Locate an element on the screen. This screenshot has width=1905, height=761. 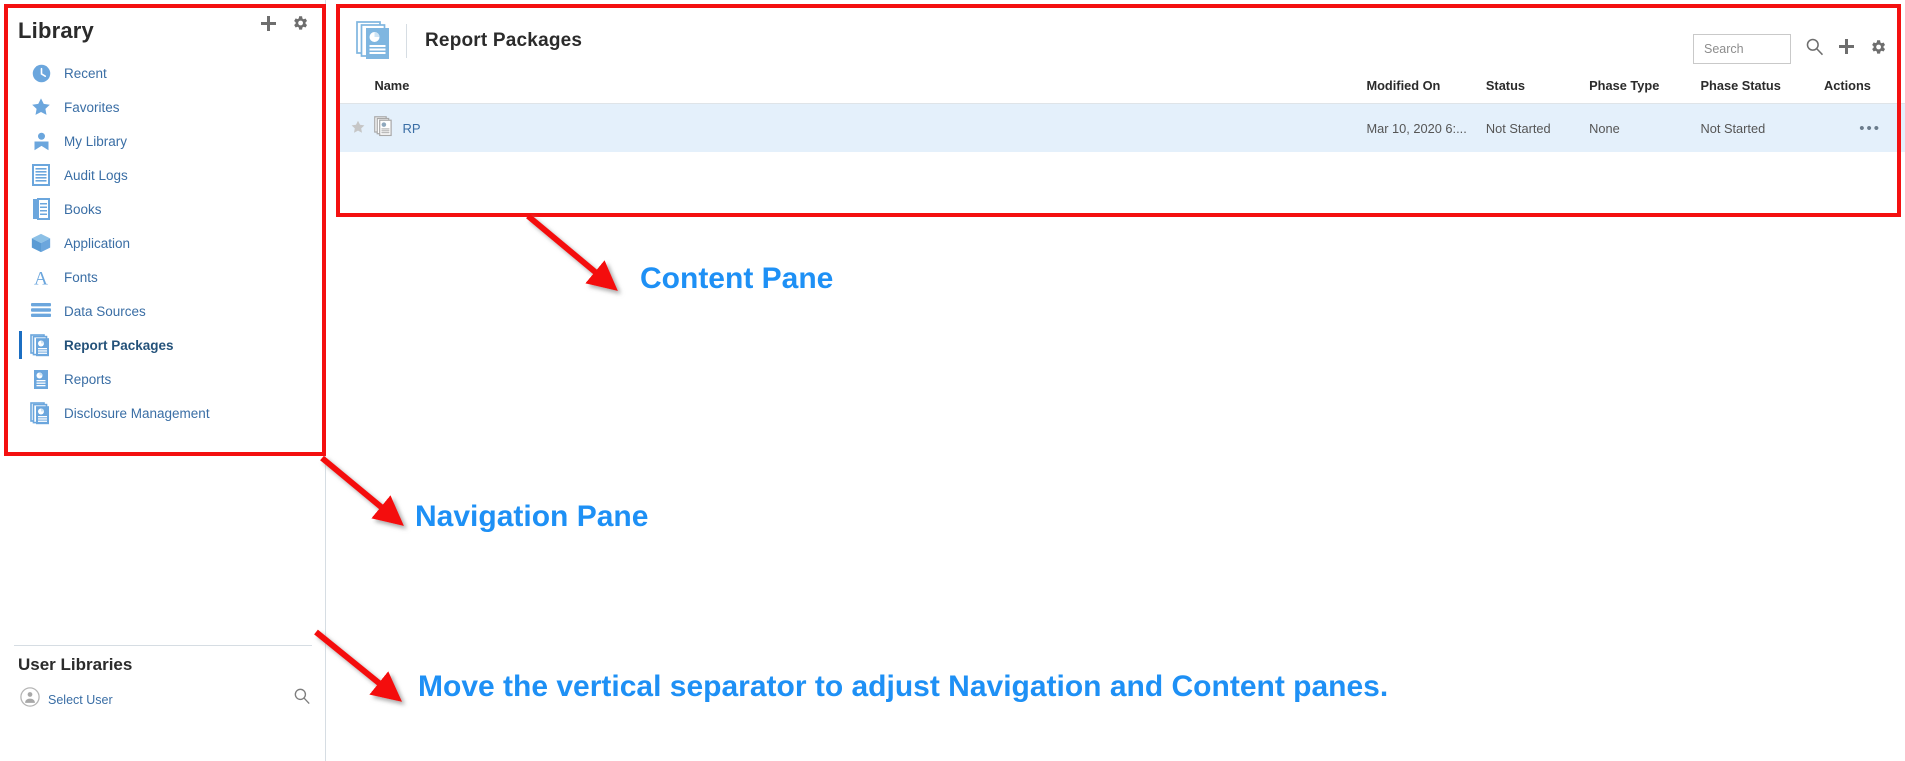
arrow-to-separator is located at coordinates (358, 665).